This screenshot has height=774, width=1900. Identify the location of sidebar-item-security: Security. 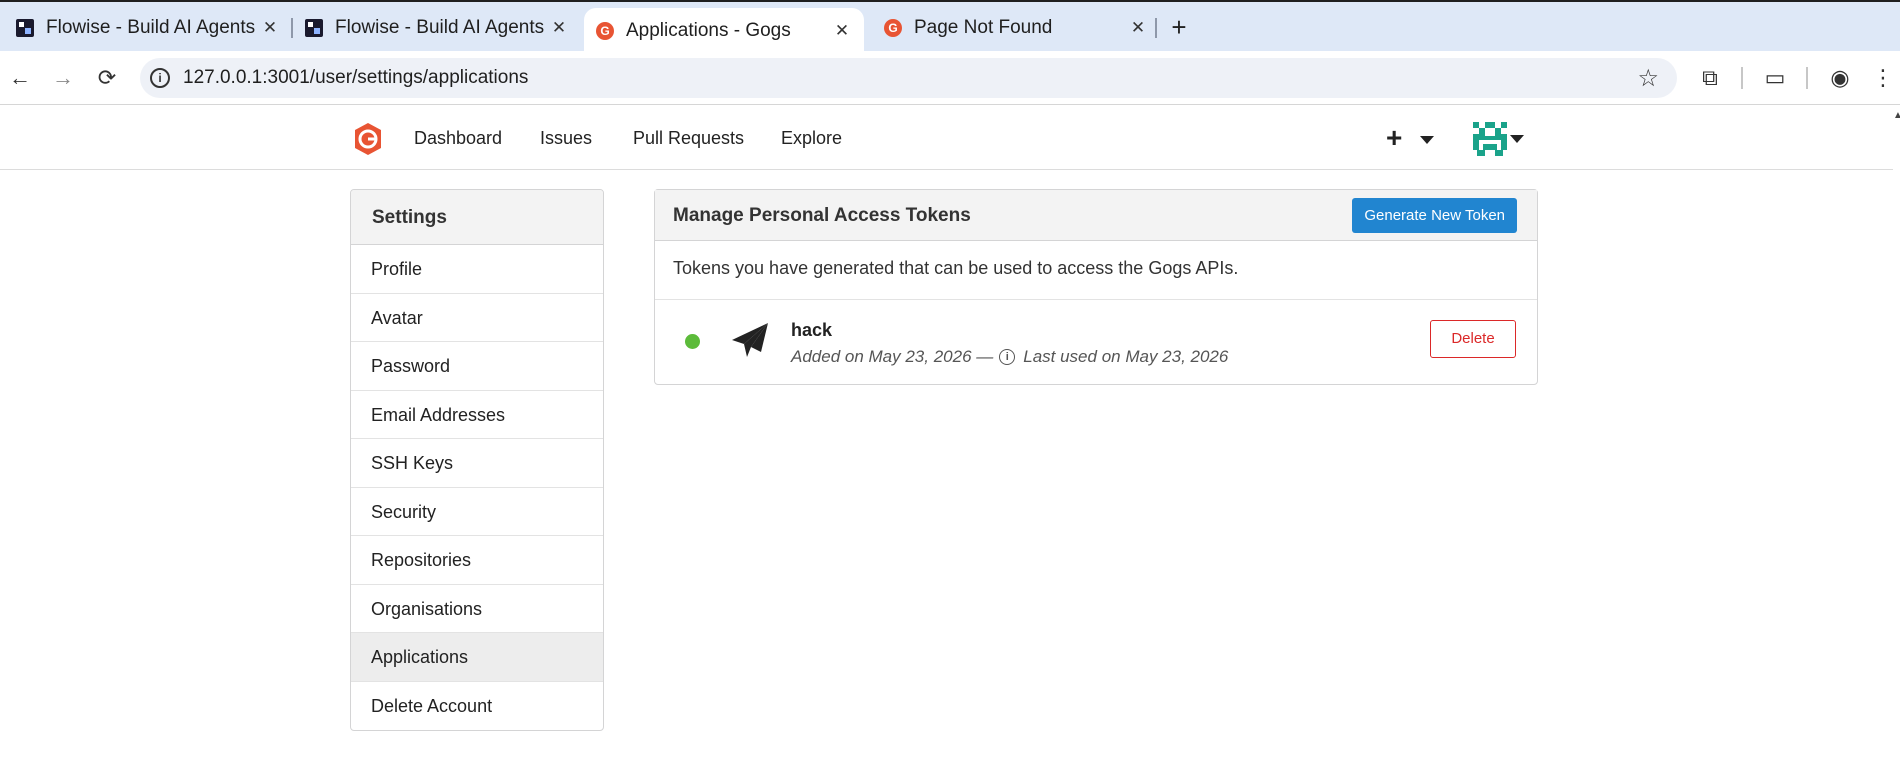
(477, 512).